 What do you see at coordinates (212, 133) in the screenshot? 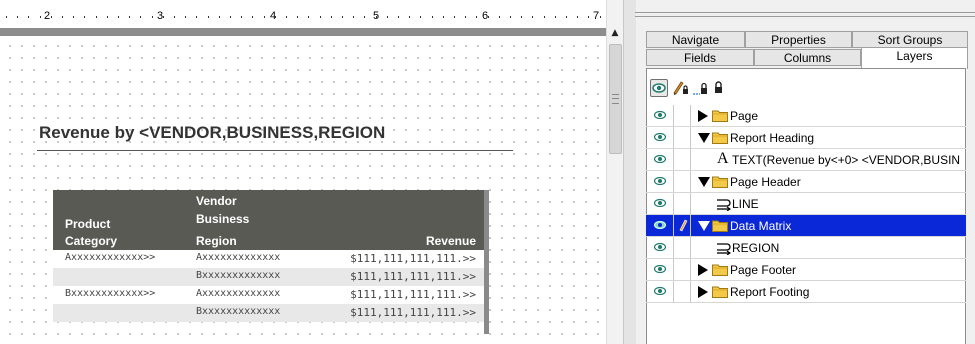
I see `report-title-text: Revenue by <VENDOR,BUSINESS,REGION` at bounding box center [212, 133].